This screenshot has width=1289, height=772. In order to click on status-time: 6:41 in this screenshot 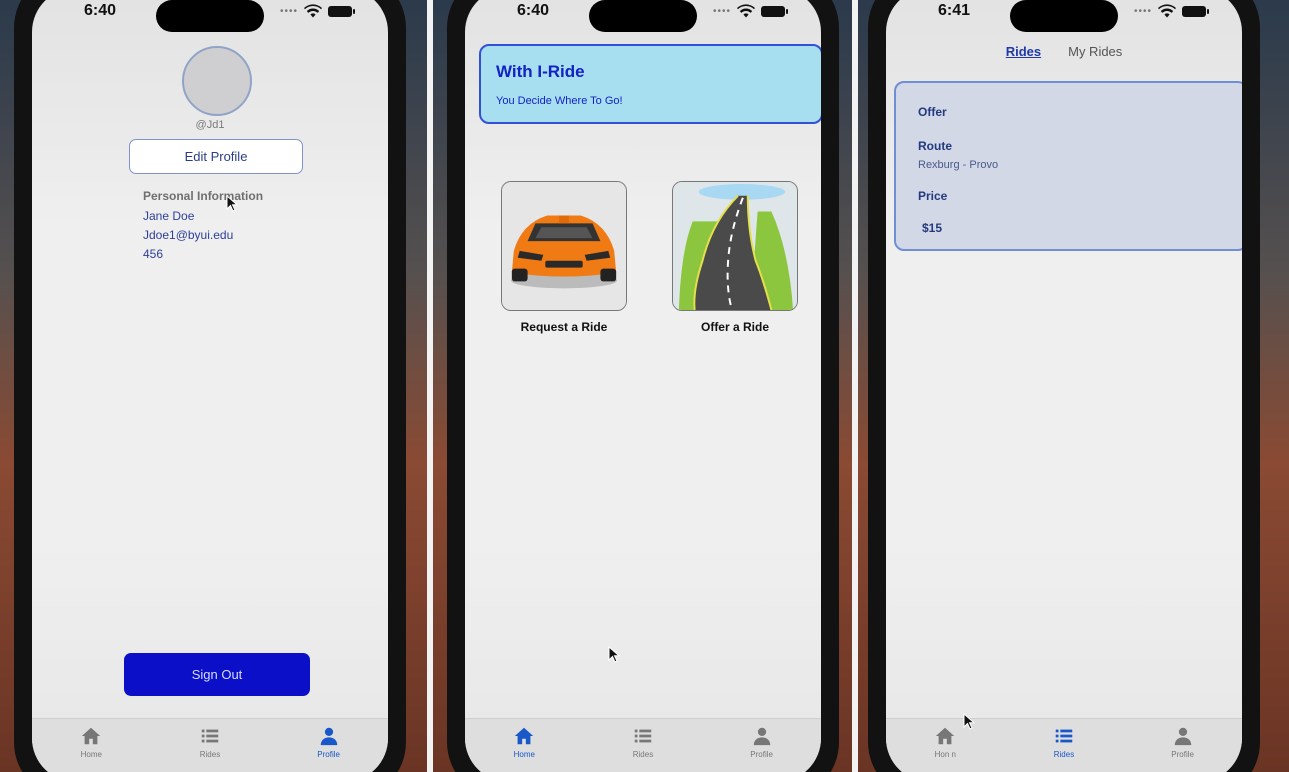, I will do `click(954, 10)`.